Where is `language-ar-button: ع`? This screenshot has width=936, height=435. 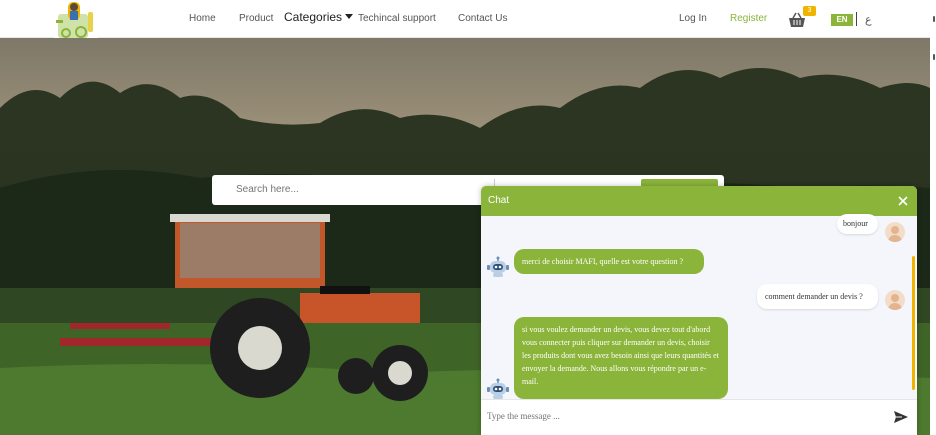
language-ar-button: ع is located at coordinates (868, 19).